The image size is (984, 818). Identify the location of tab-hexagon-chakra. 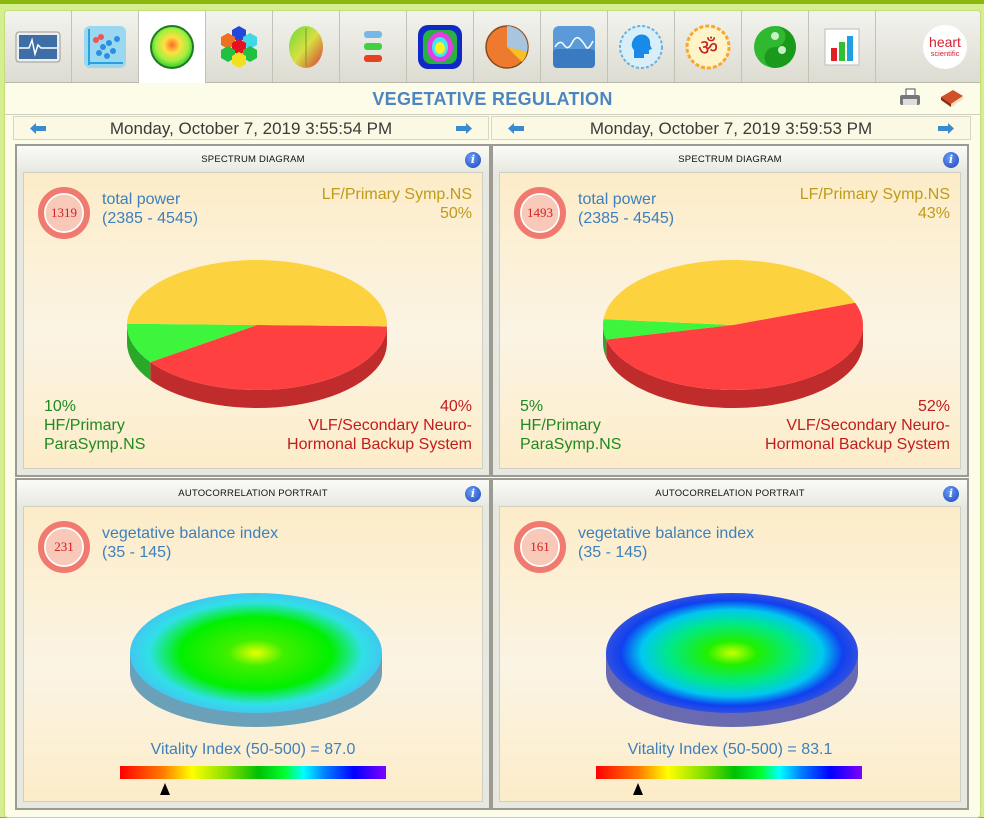
(239, 46).